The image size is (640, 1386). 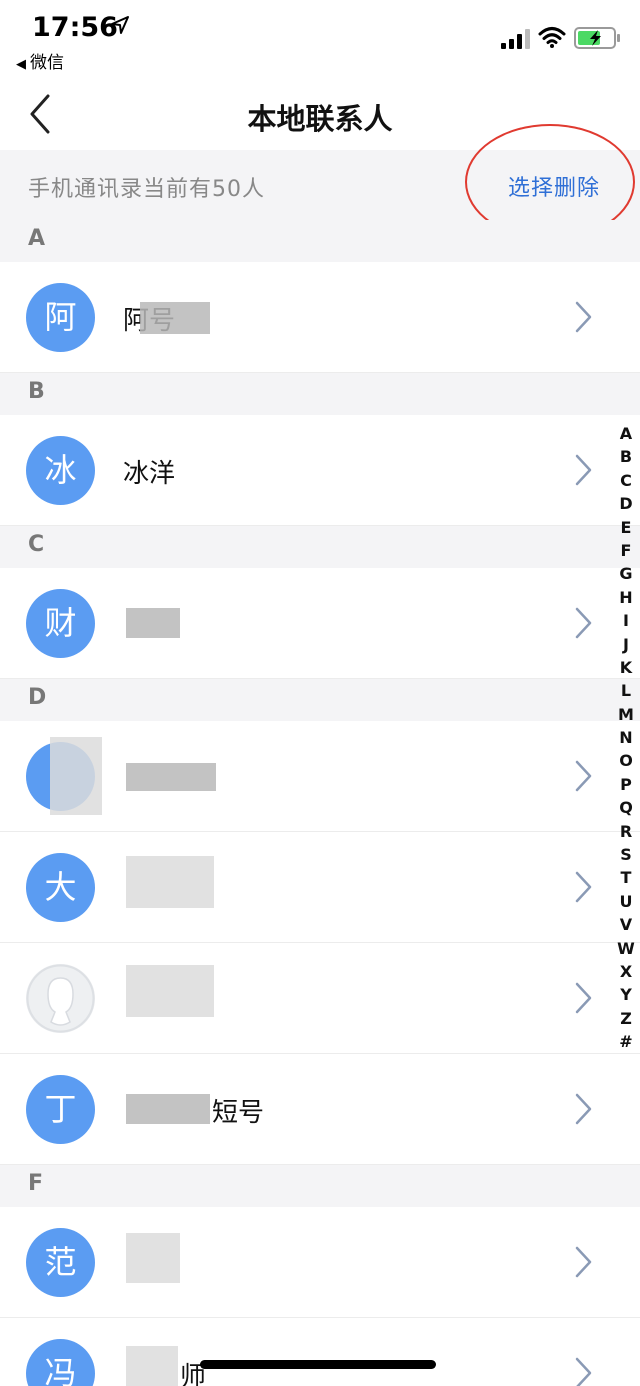 I want to click on contact-row: 范, so click(x=320, y=1262).